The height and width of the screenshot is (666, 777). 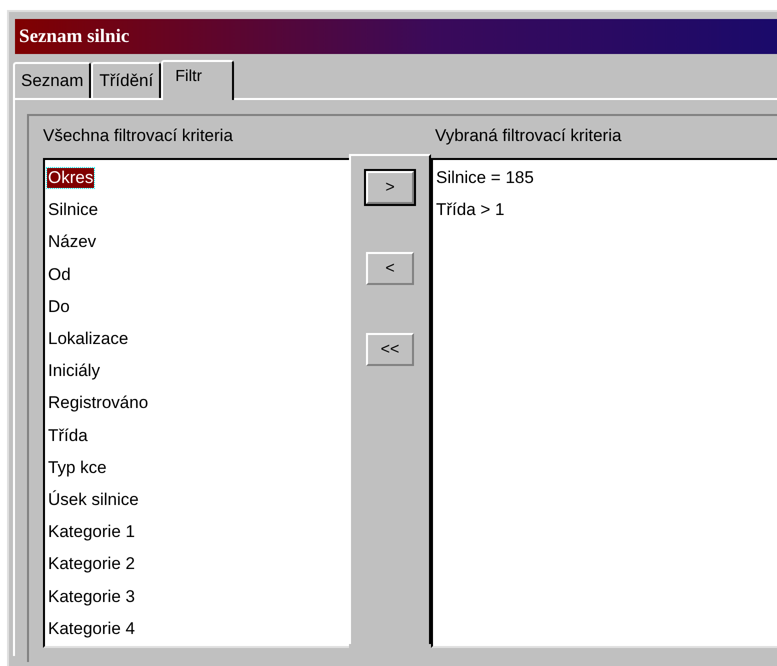 What do you see at coordinates (390, 268) in the screenshot?
I see `move-button: <` at bounding box center [390, 268].